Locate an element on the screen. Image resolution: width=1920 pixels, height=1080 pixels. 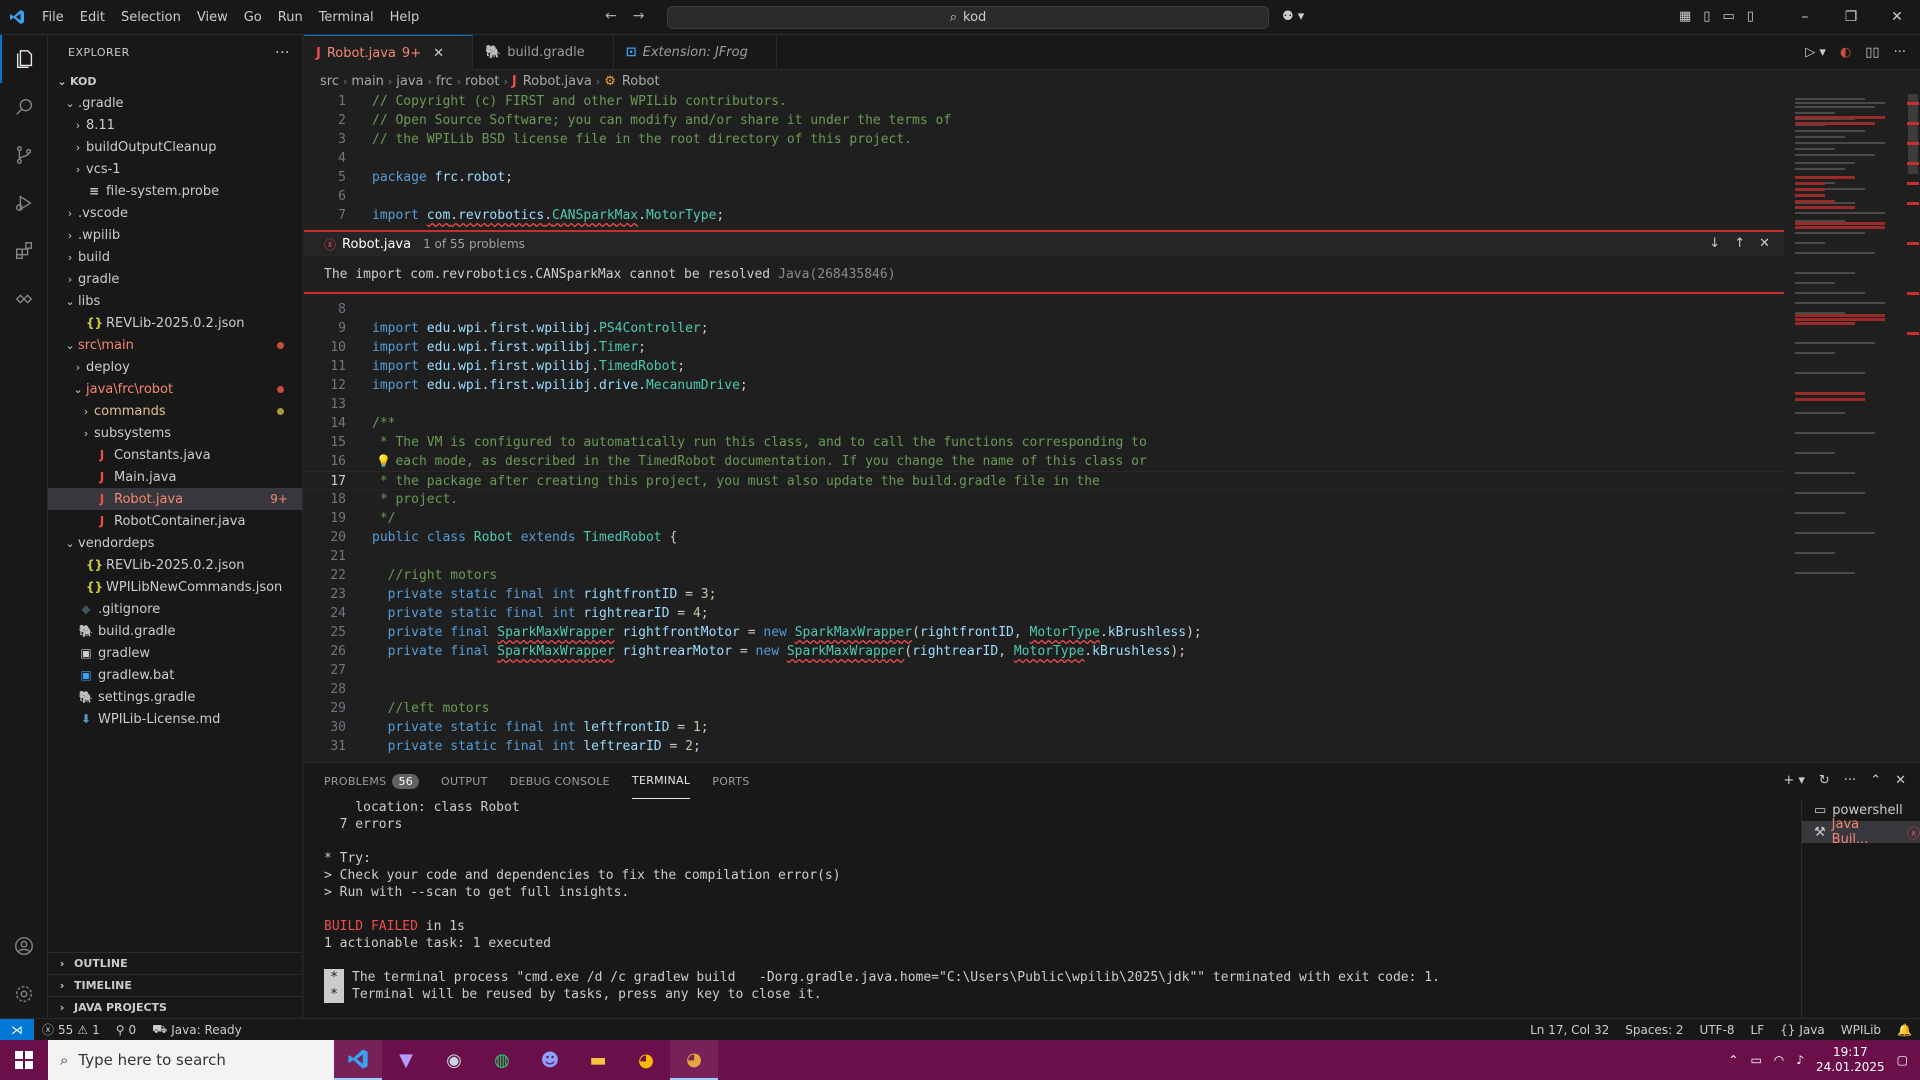
menu-file: File is located at coordinates (53, 17).